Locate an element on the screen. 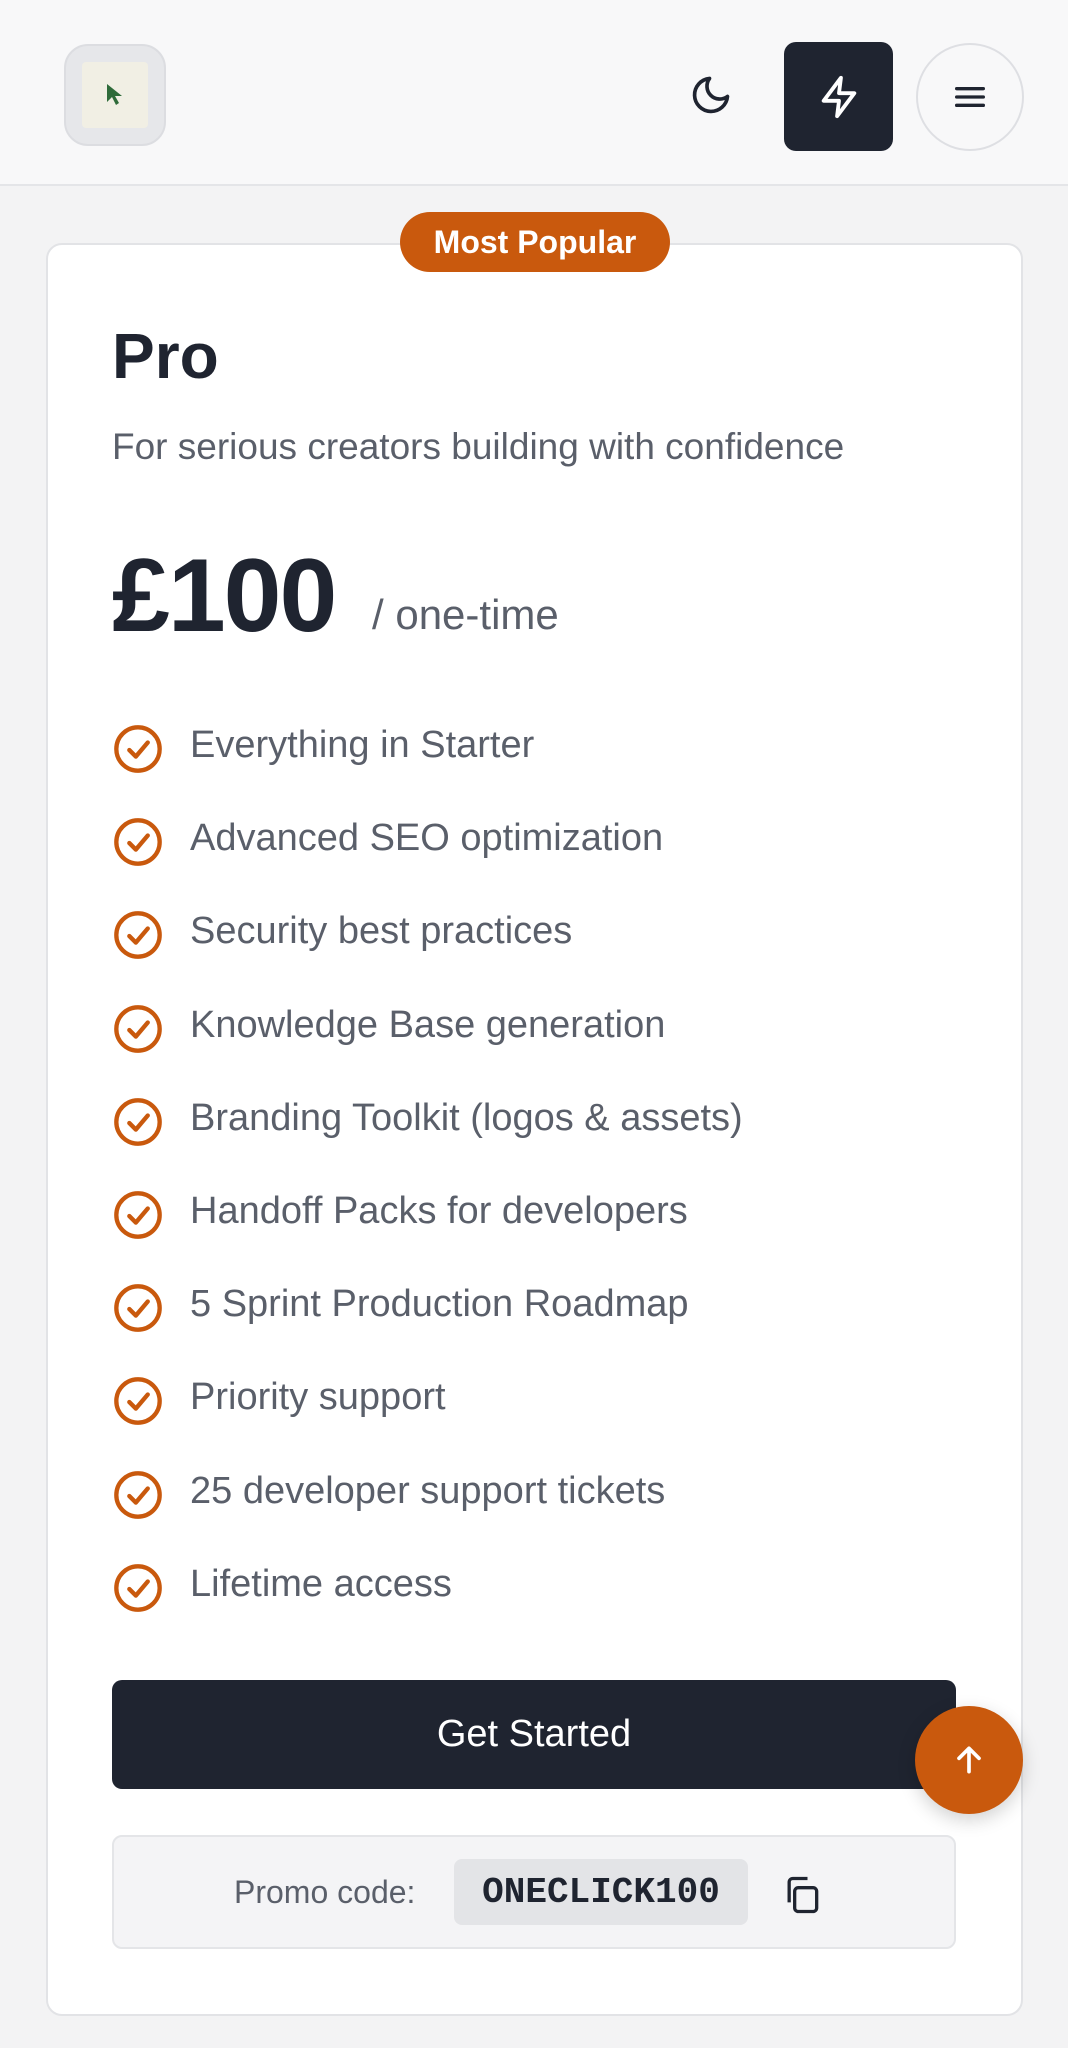  feature-item: Knowledge Base generation is located at coordinates (532, 1042).